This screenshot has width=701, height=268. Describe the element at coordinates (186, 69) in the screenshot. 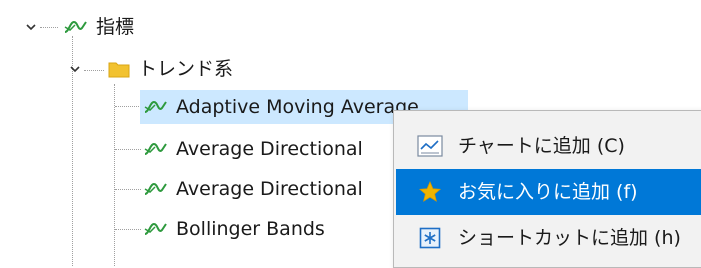

I see `tree-node-label: トレンド系` at that location.